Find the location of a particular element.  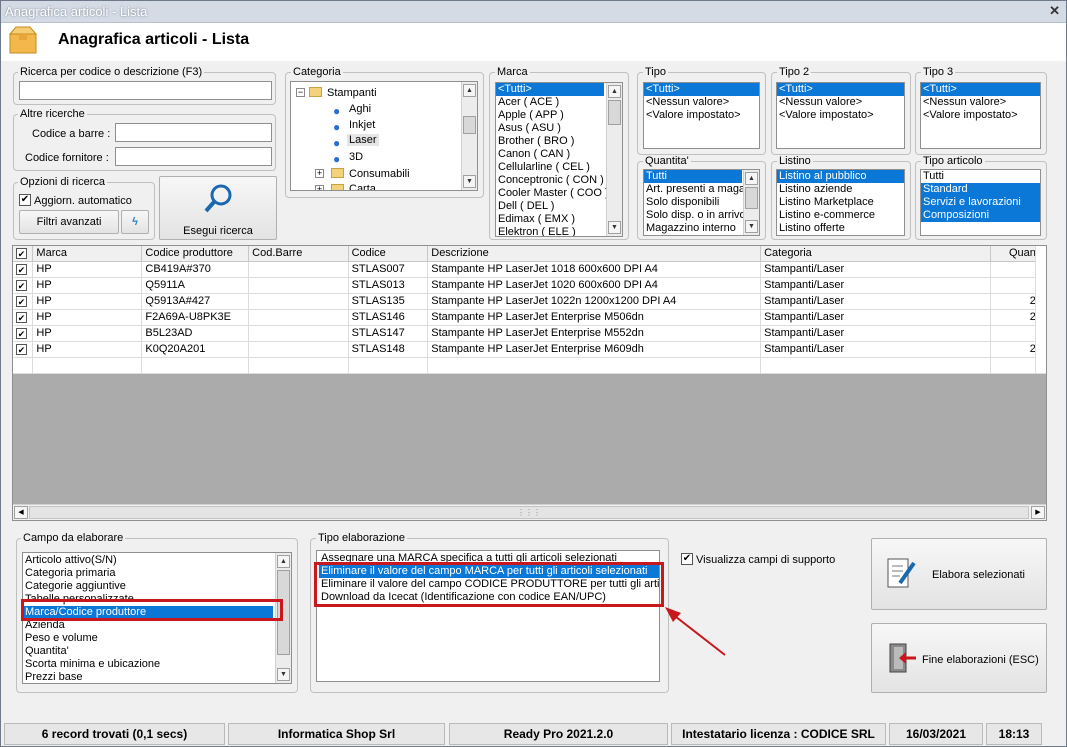

barcode-input is located at coordinates (193, 132).